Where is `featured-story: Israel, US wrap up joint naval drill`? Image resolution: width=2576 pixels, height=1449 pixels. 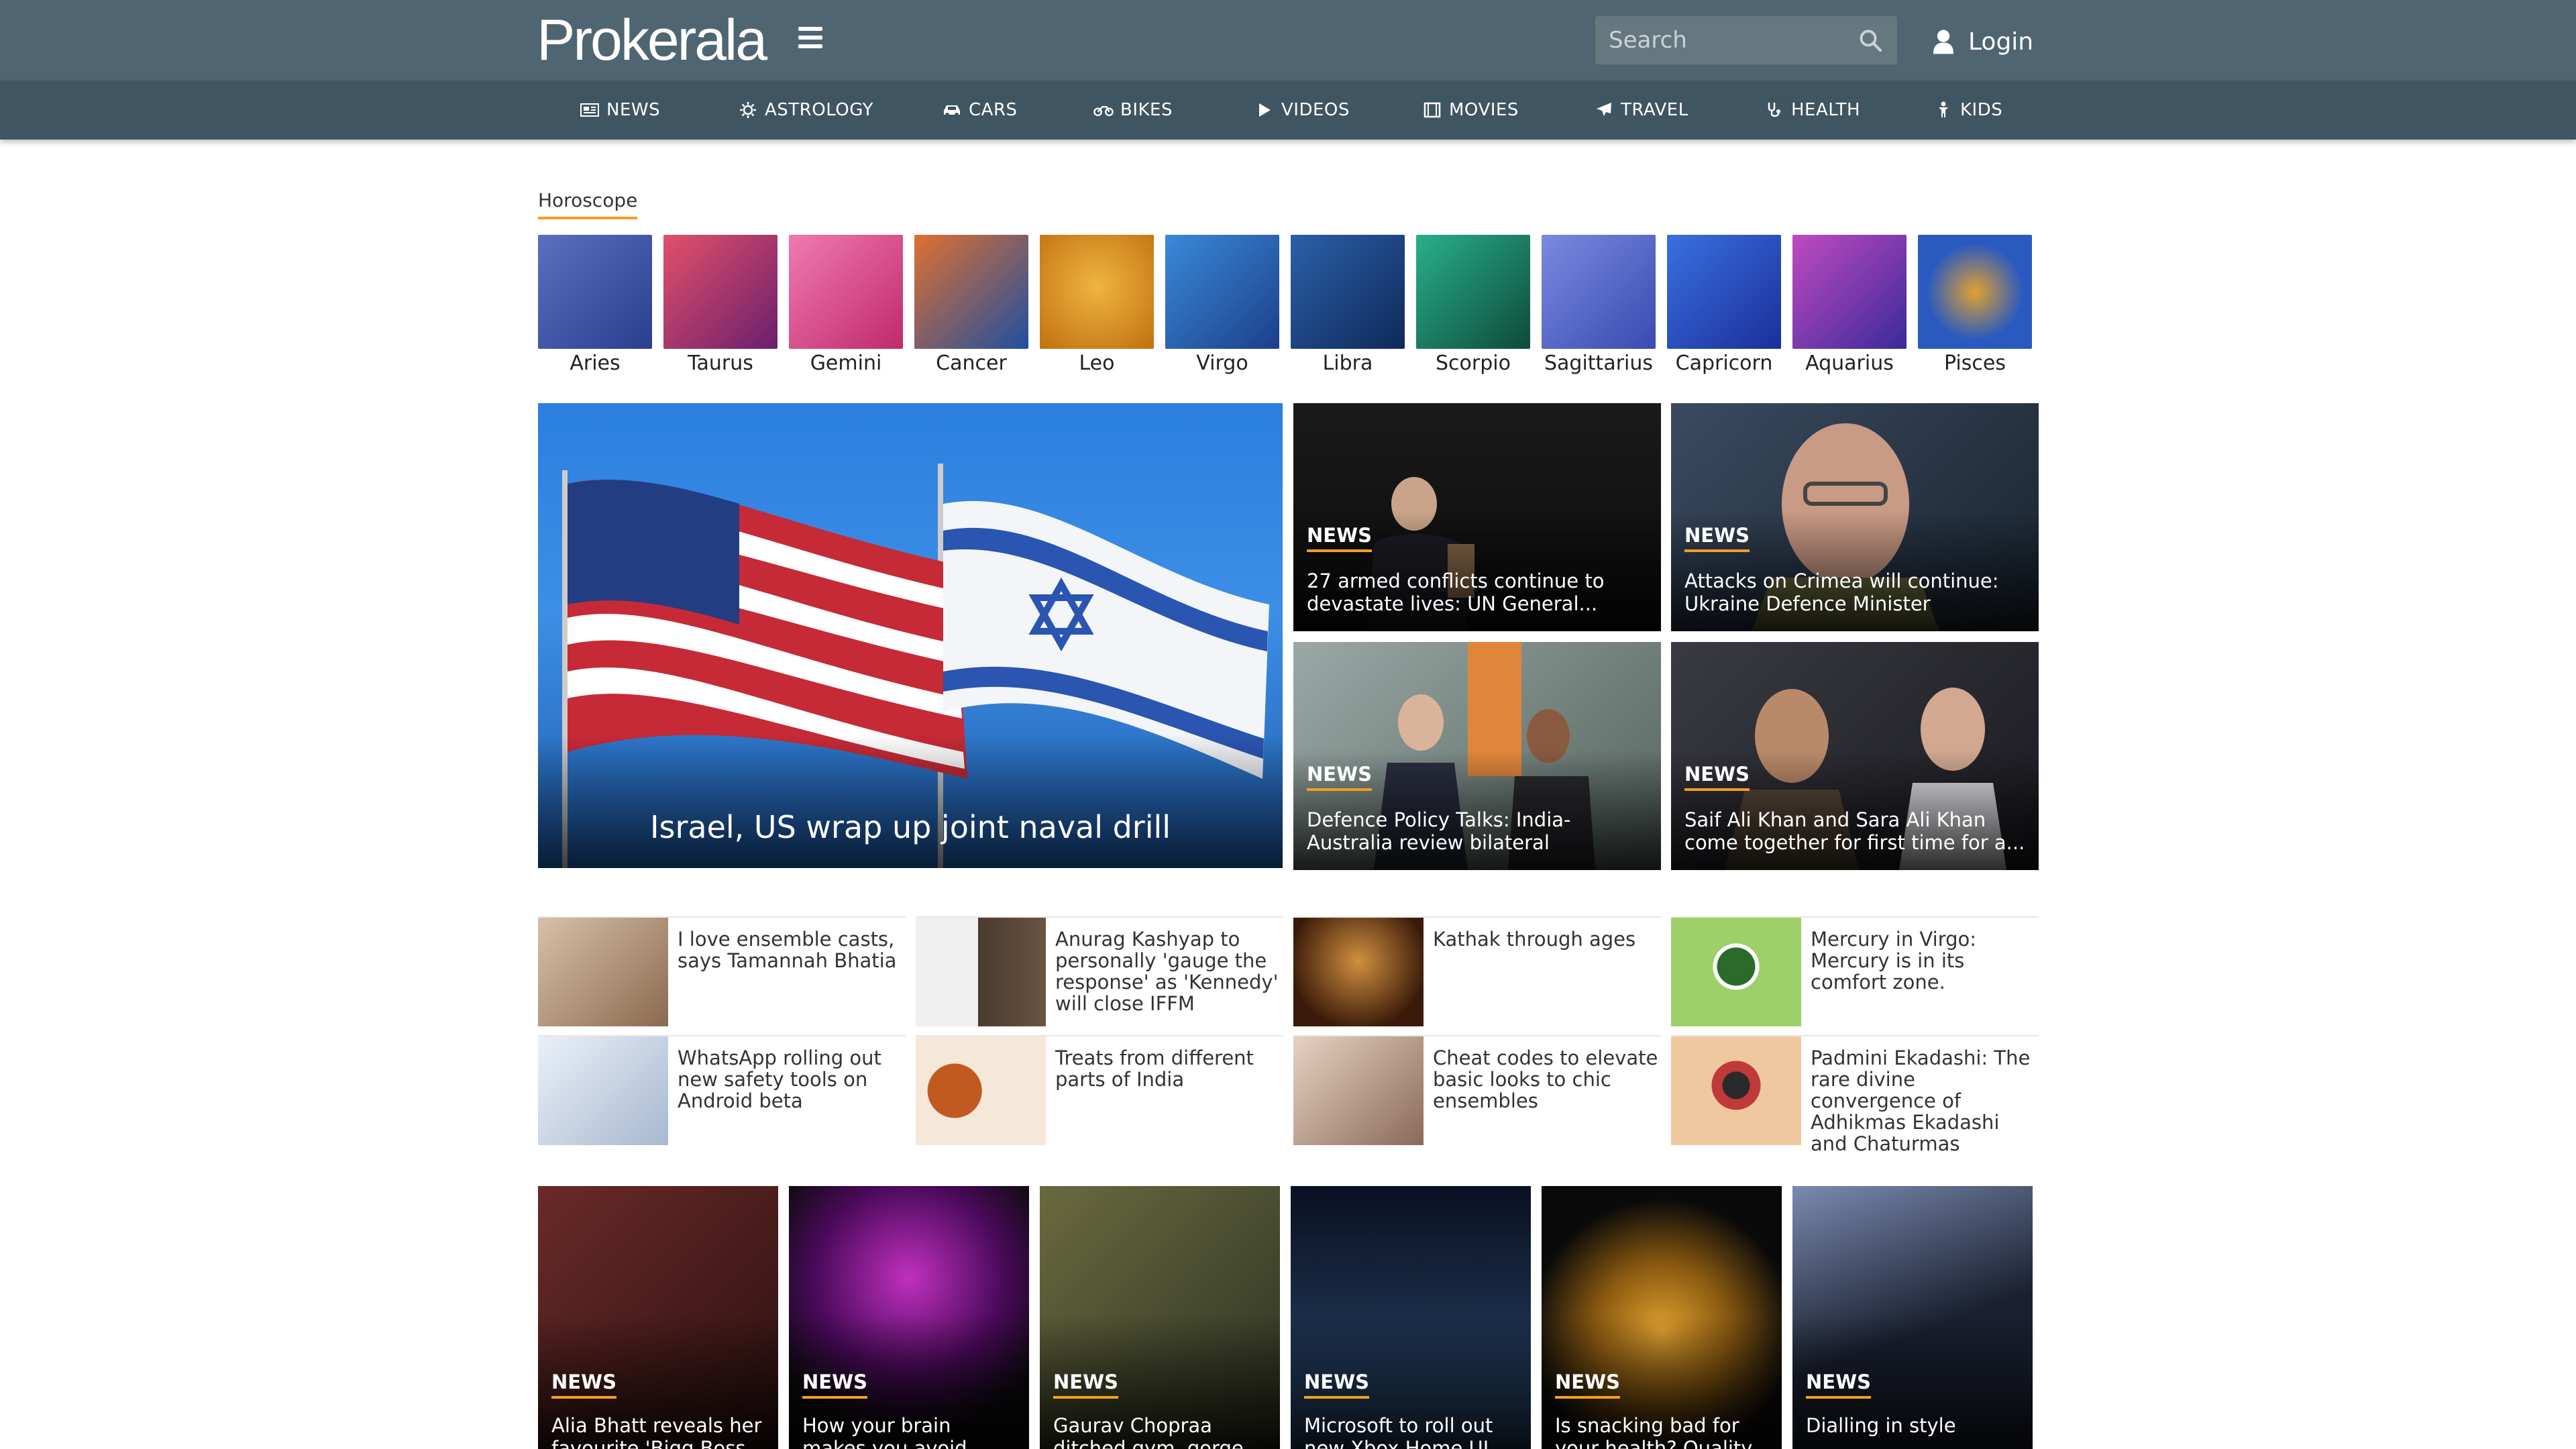 featured-story: Israel, US wrap up joint naval drill is located at coordinates (910, 635).